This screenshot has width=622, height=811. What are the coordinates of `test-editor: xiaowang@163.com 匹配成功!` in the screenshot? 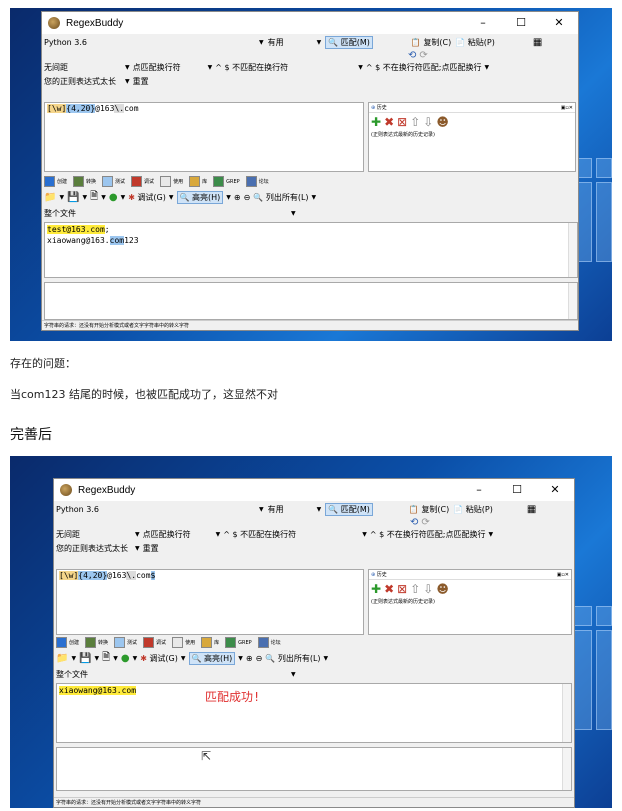 It's located at (314, 713).